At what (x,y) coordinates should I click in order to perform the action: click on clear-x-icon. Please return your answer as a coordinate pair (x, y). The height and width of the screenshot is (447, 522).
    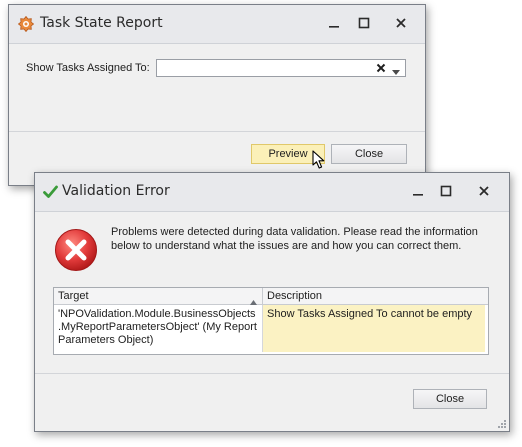
    Looking at the image, I should click on (381, 68).